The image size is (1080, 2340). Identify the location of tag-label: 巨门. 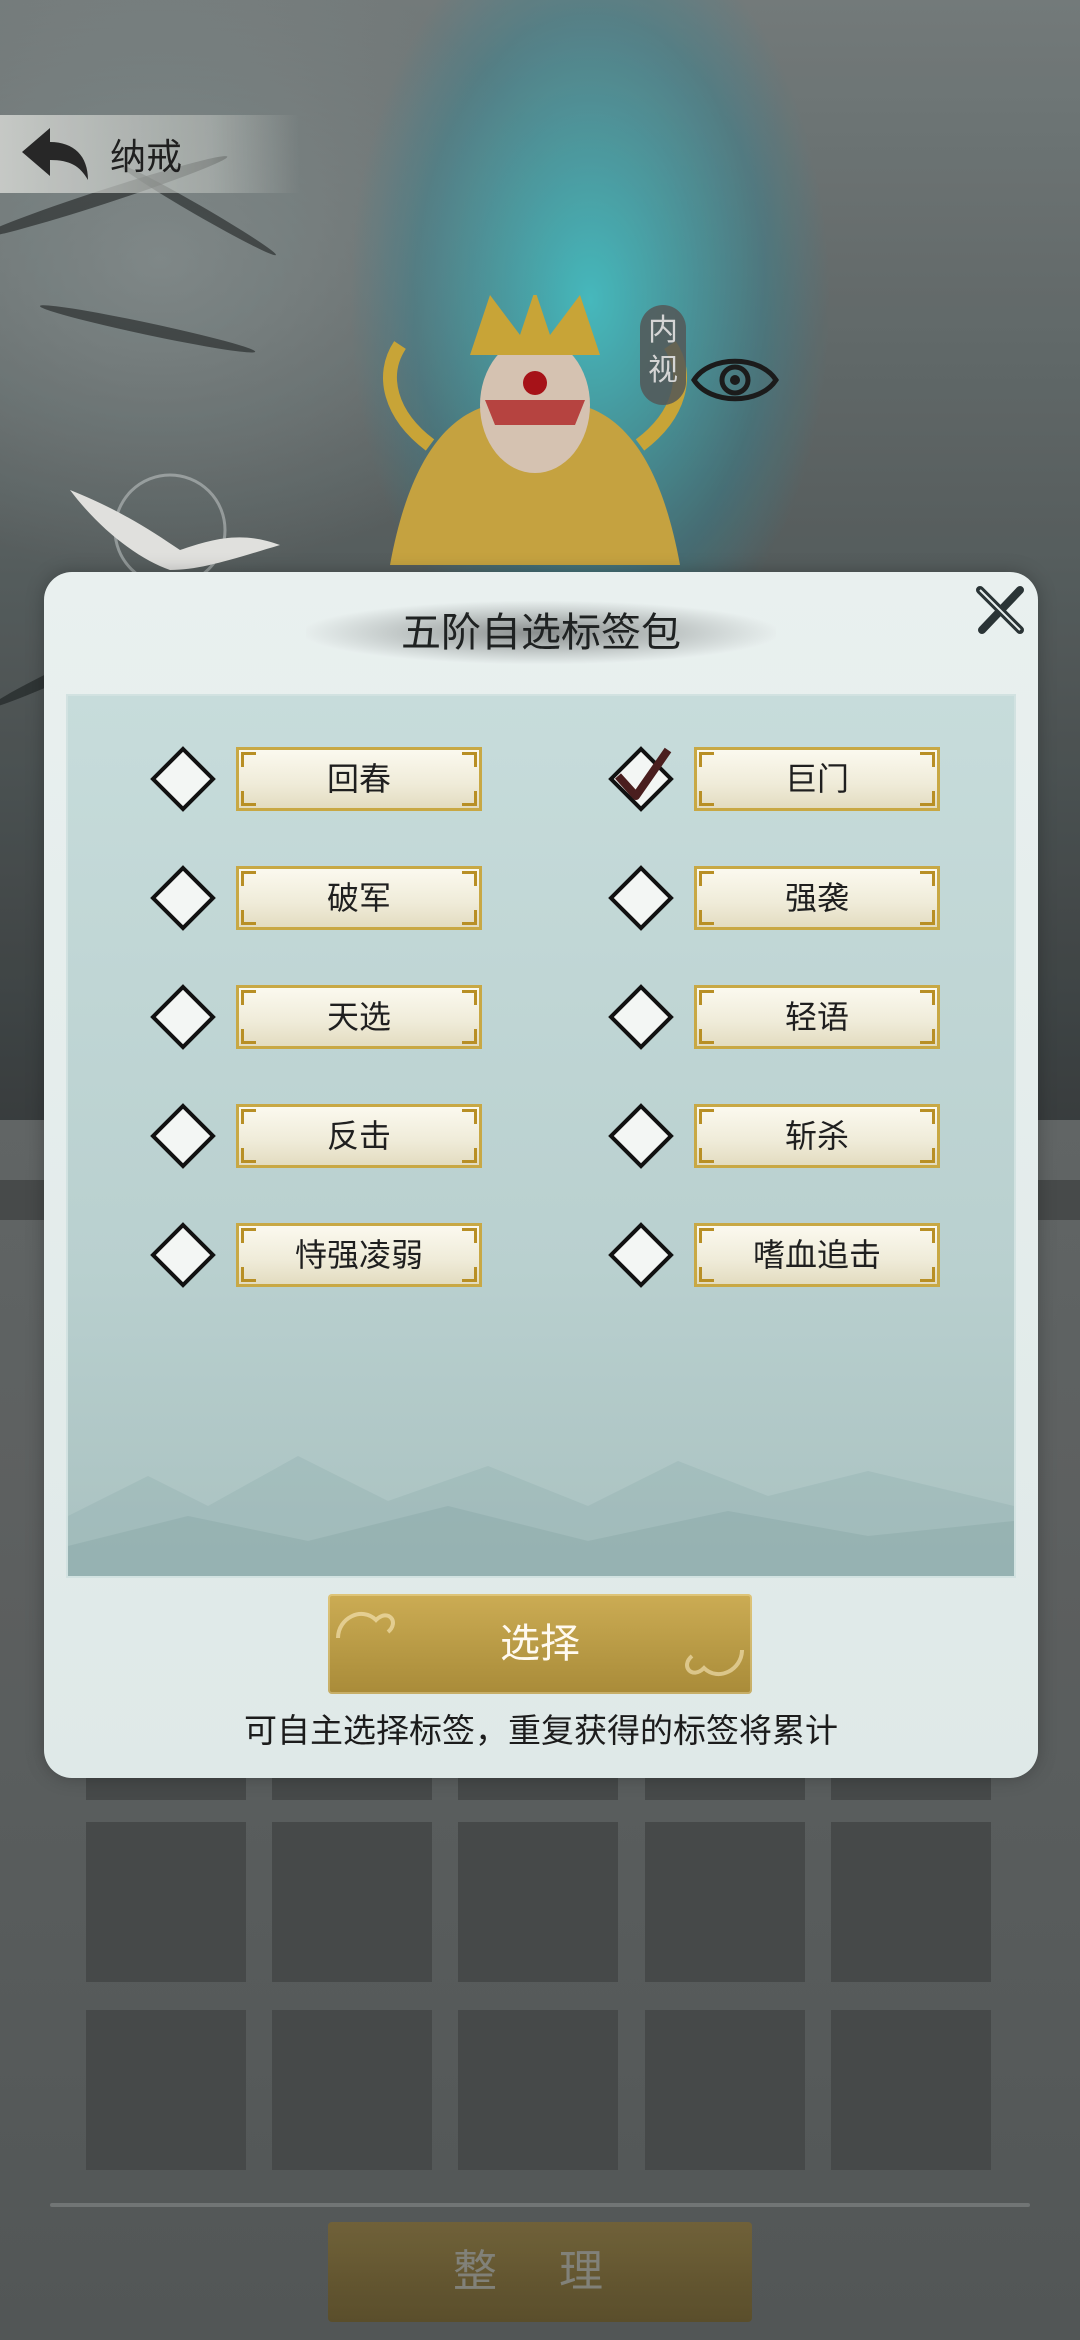
(816, 779).